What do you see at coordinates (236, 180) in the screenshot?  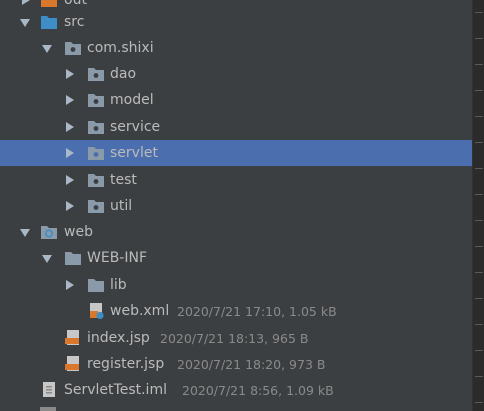 I see `tree-item-test: test` at bounding box center [236, 180].